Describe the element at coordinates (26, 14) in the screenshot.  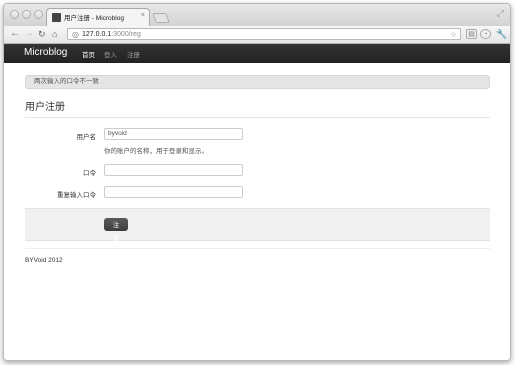
I see `minimize-window-button` at that location.